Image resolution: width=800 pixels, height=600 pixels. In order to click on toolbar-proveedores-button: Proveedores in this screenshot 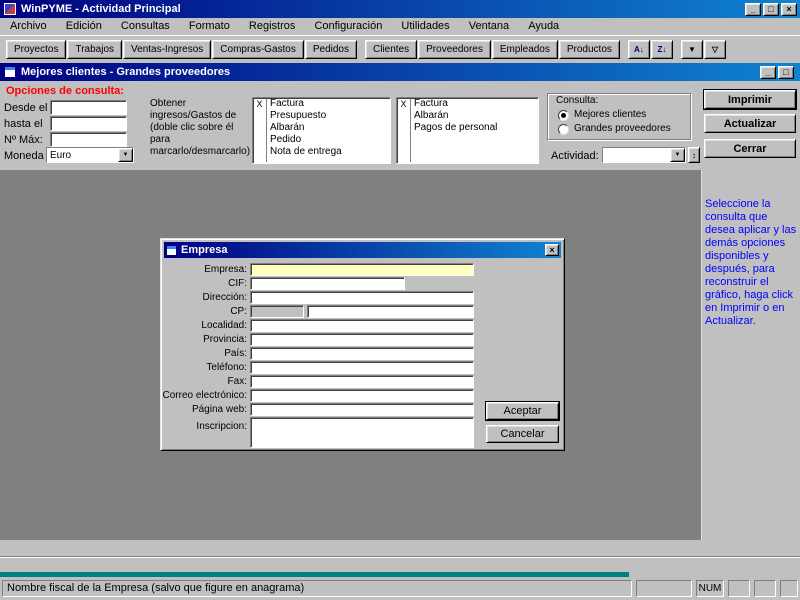, I will do `click(454, 49)`.